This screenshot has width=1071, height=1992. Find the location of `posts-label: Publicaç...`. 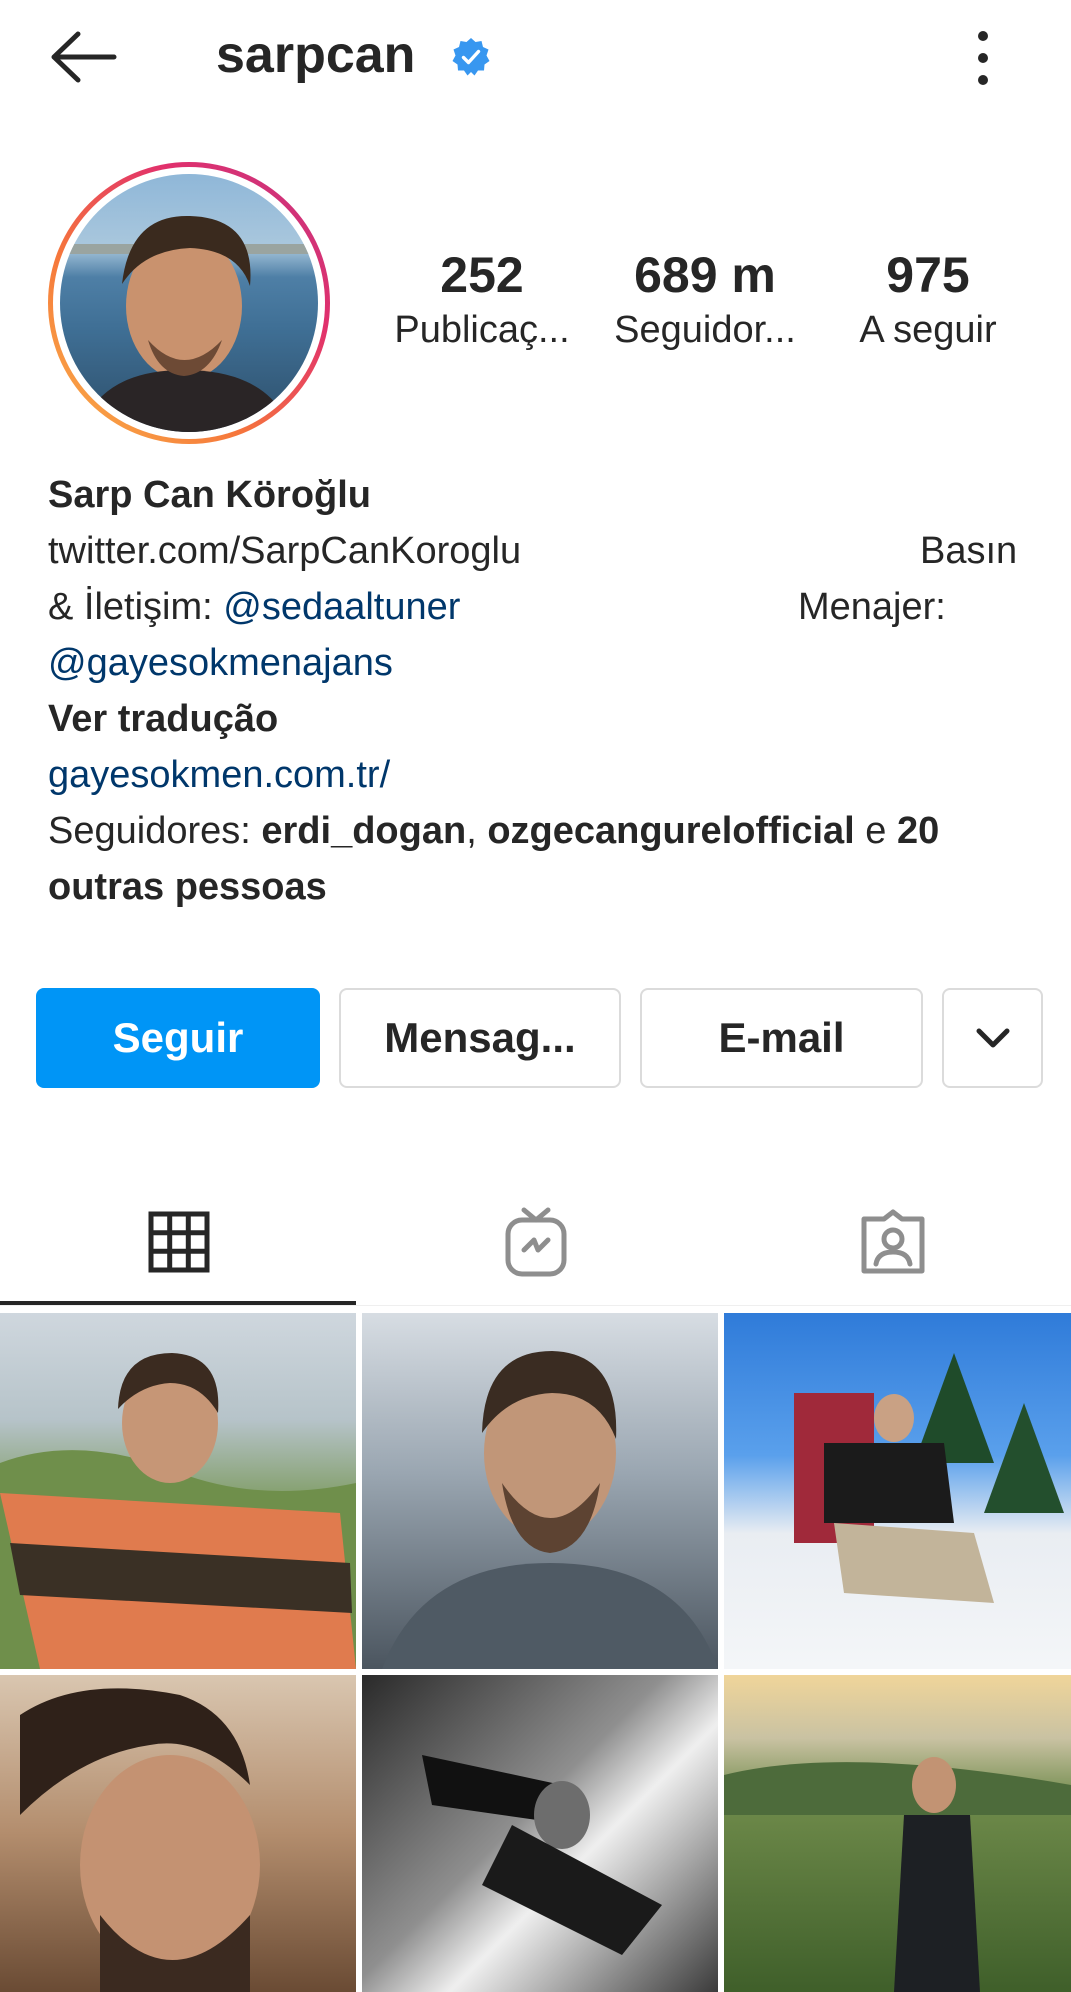

posts-label: Publicaç... is located at coordinates (482, 330).